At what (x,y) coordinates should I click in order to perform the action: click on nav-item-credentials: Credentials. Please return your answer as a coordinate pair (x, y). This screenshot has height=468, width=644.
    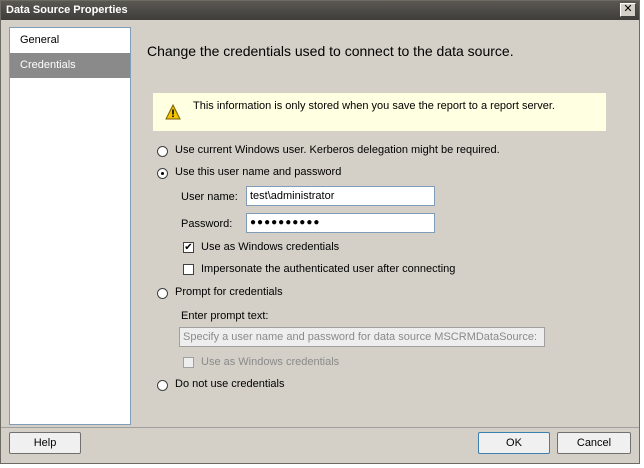
    Looking at the image, I should click on (70, 65).